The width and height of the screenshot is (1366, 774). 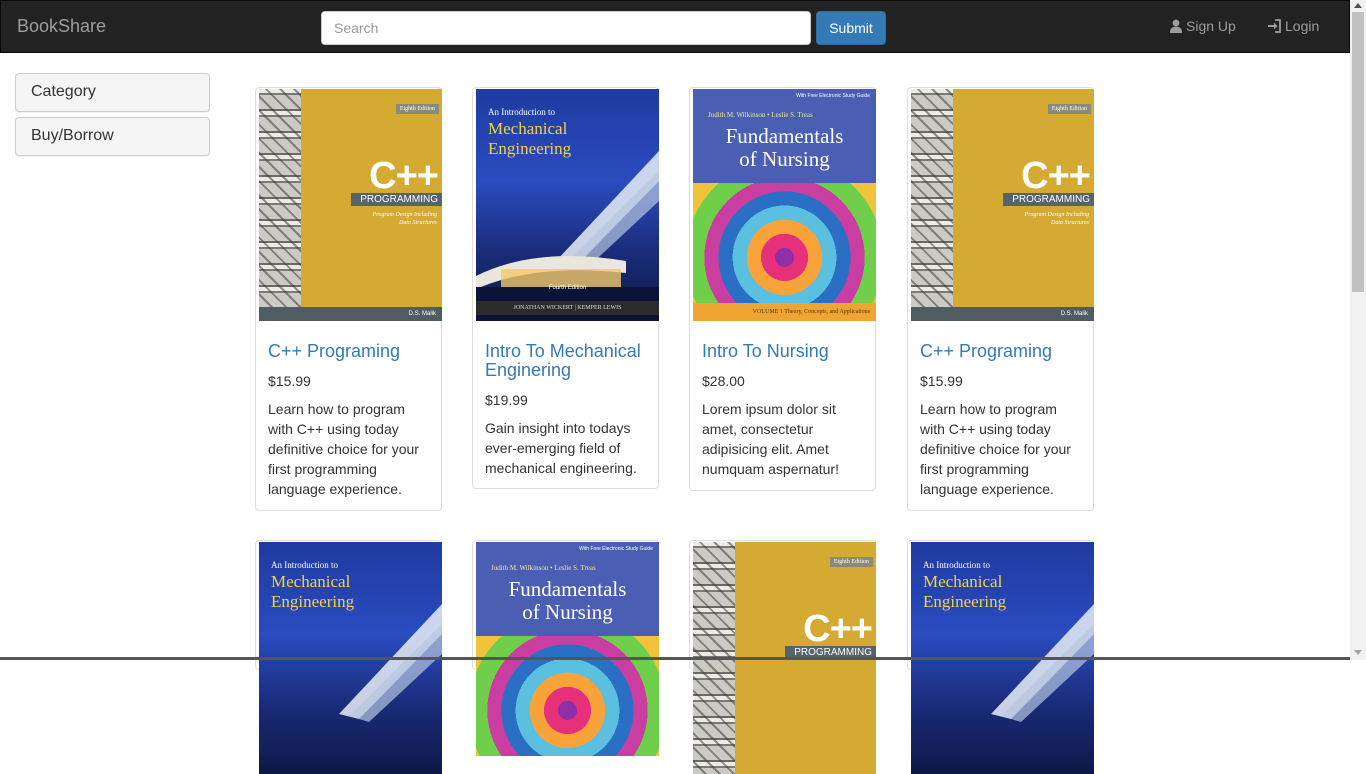 What do you see at coordinates (566, 28) in the screenshot?
I see `search-input` at bounding box center [566, 28].